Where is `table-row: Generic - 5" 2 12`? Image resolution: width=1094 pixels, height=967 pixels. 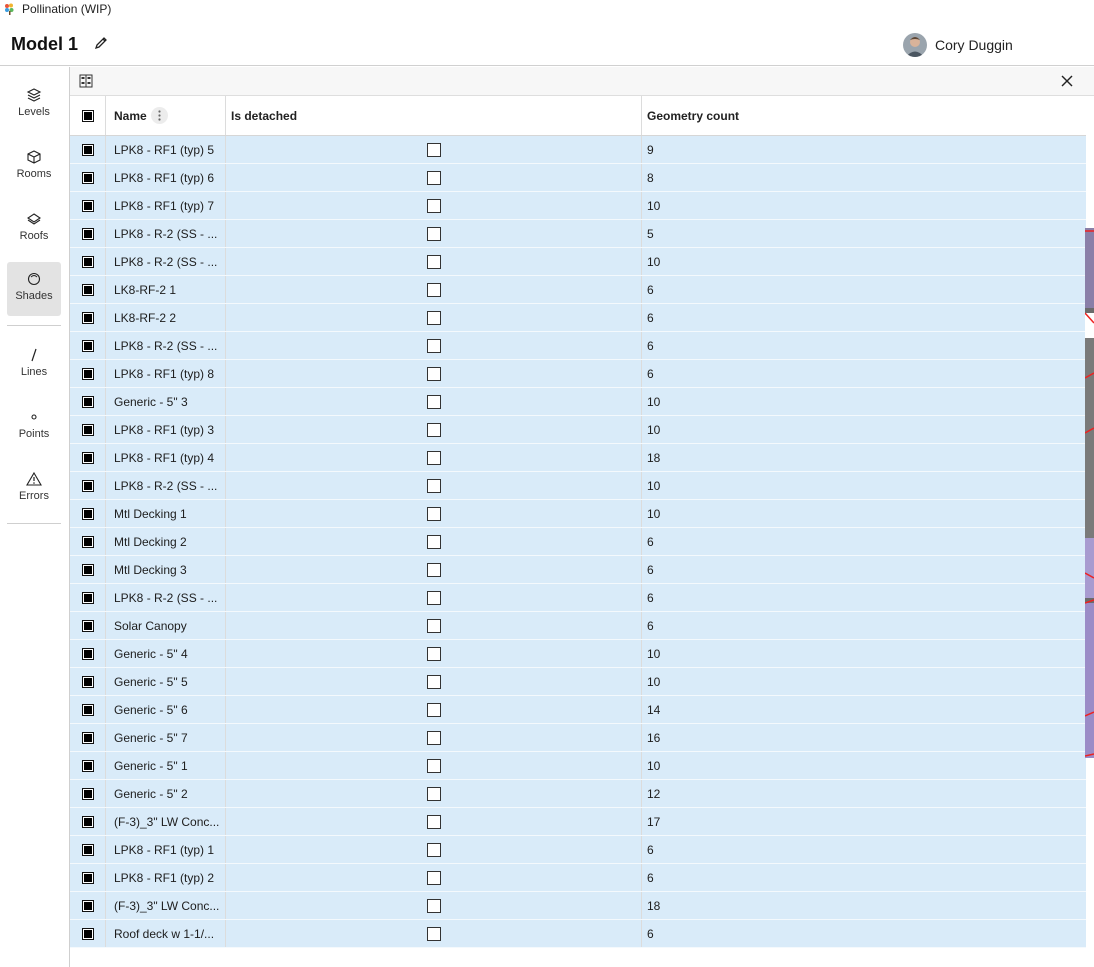
table-row: Generic - 5" 2 12 is located at coordinates (578, 794).